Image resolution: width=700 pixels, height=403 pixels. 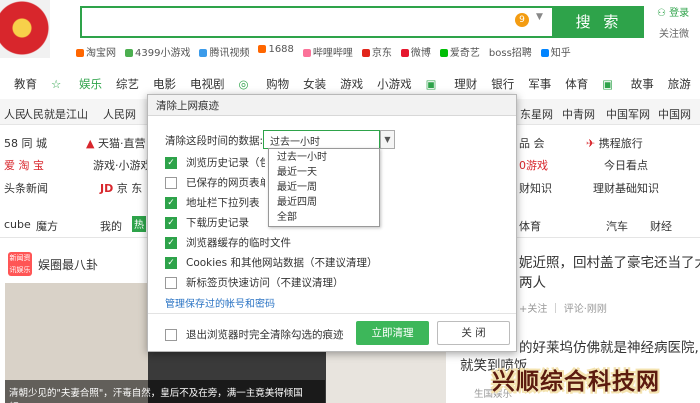 What do you see at coordinates (324, 157) in the screenshot?
I see `dropdown-option: 过去一小时` at bounding box center [324, 157].